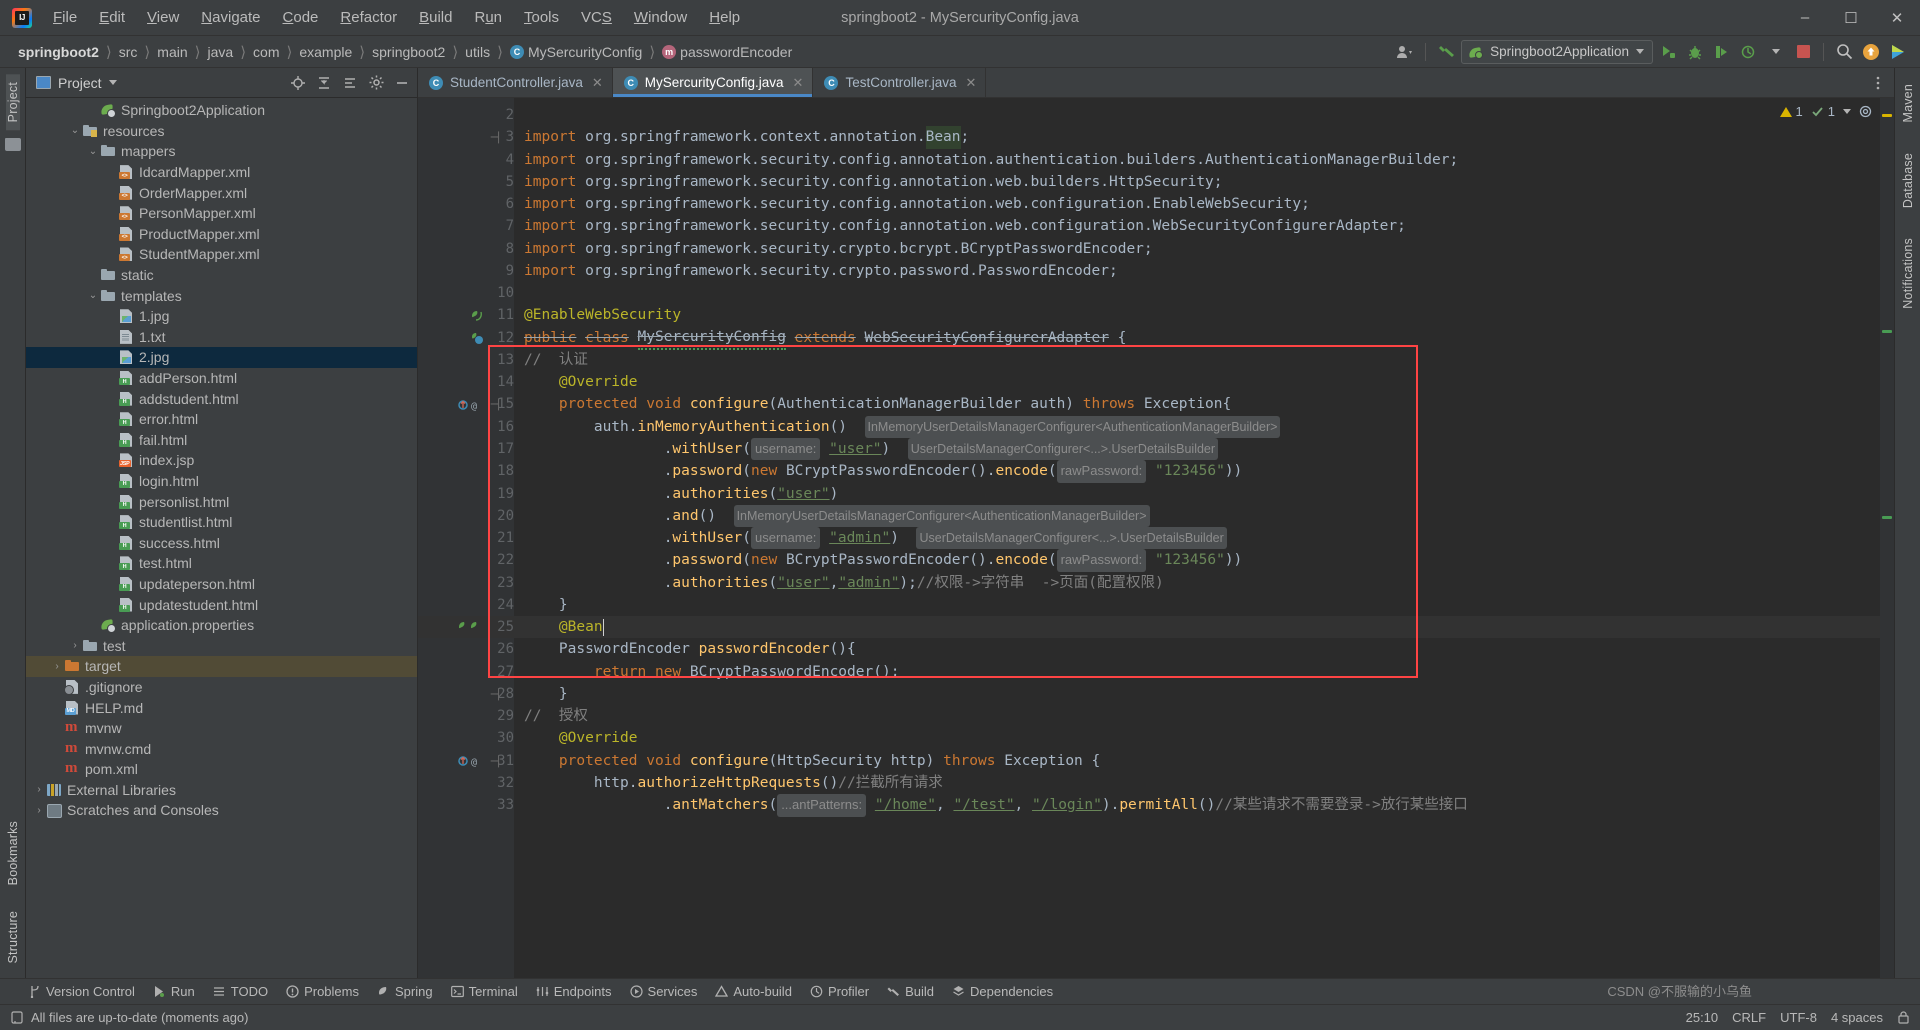  Describe the element at coordinates (221, 172) in the screenshot. I see `tree-item: <> IdcardMapper.xml` at that location.